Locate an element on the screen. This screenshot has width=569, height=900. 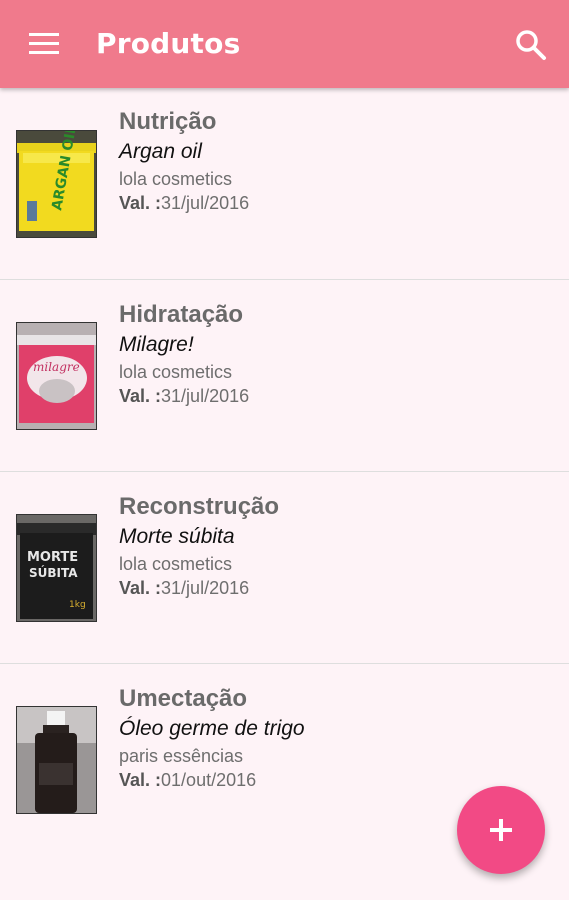
product-name: Milagre! is located at coordinates (156, 344).